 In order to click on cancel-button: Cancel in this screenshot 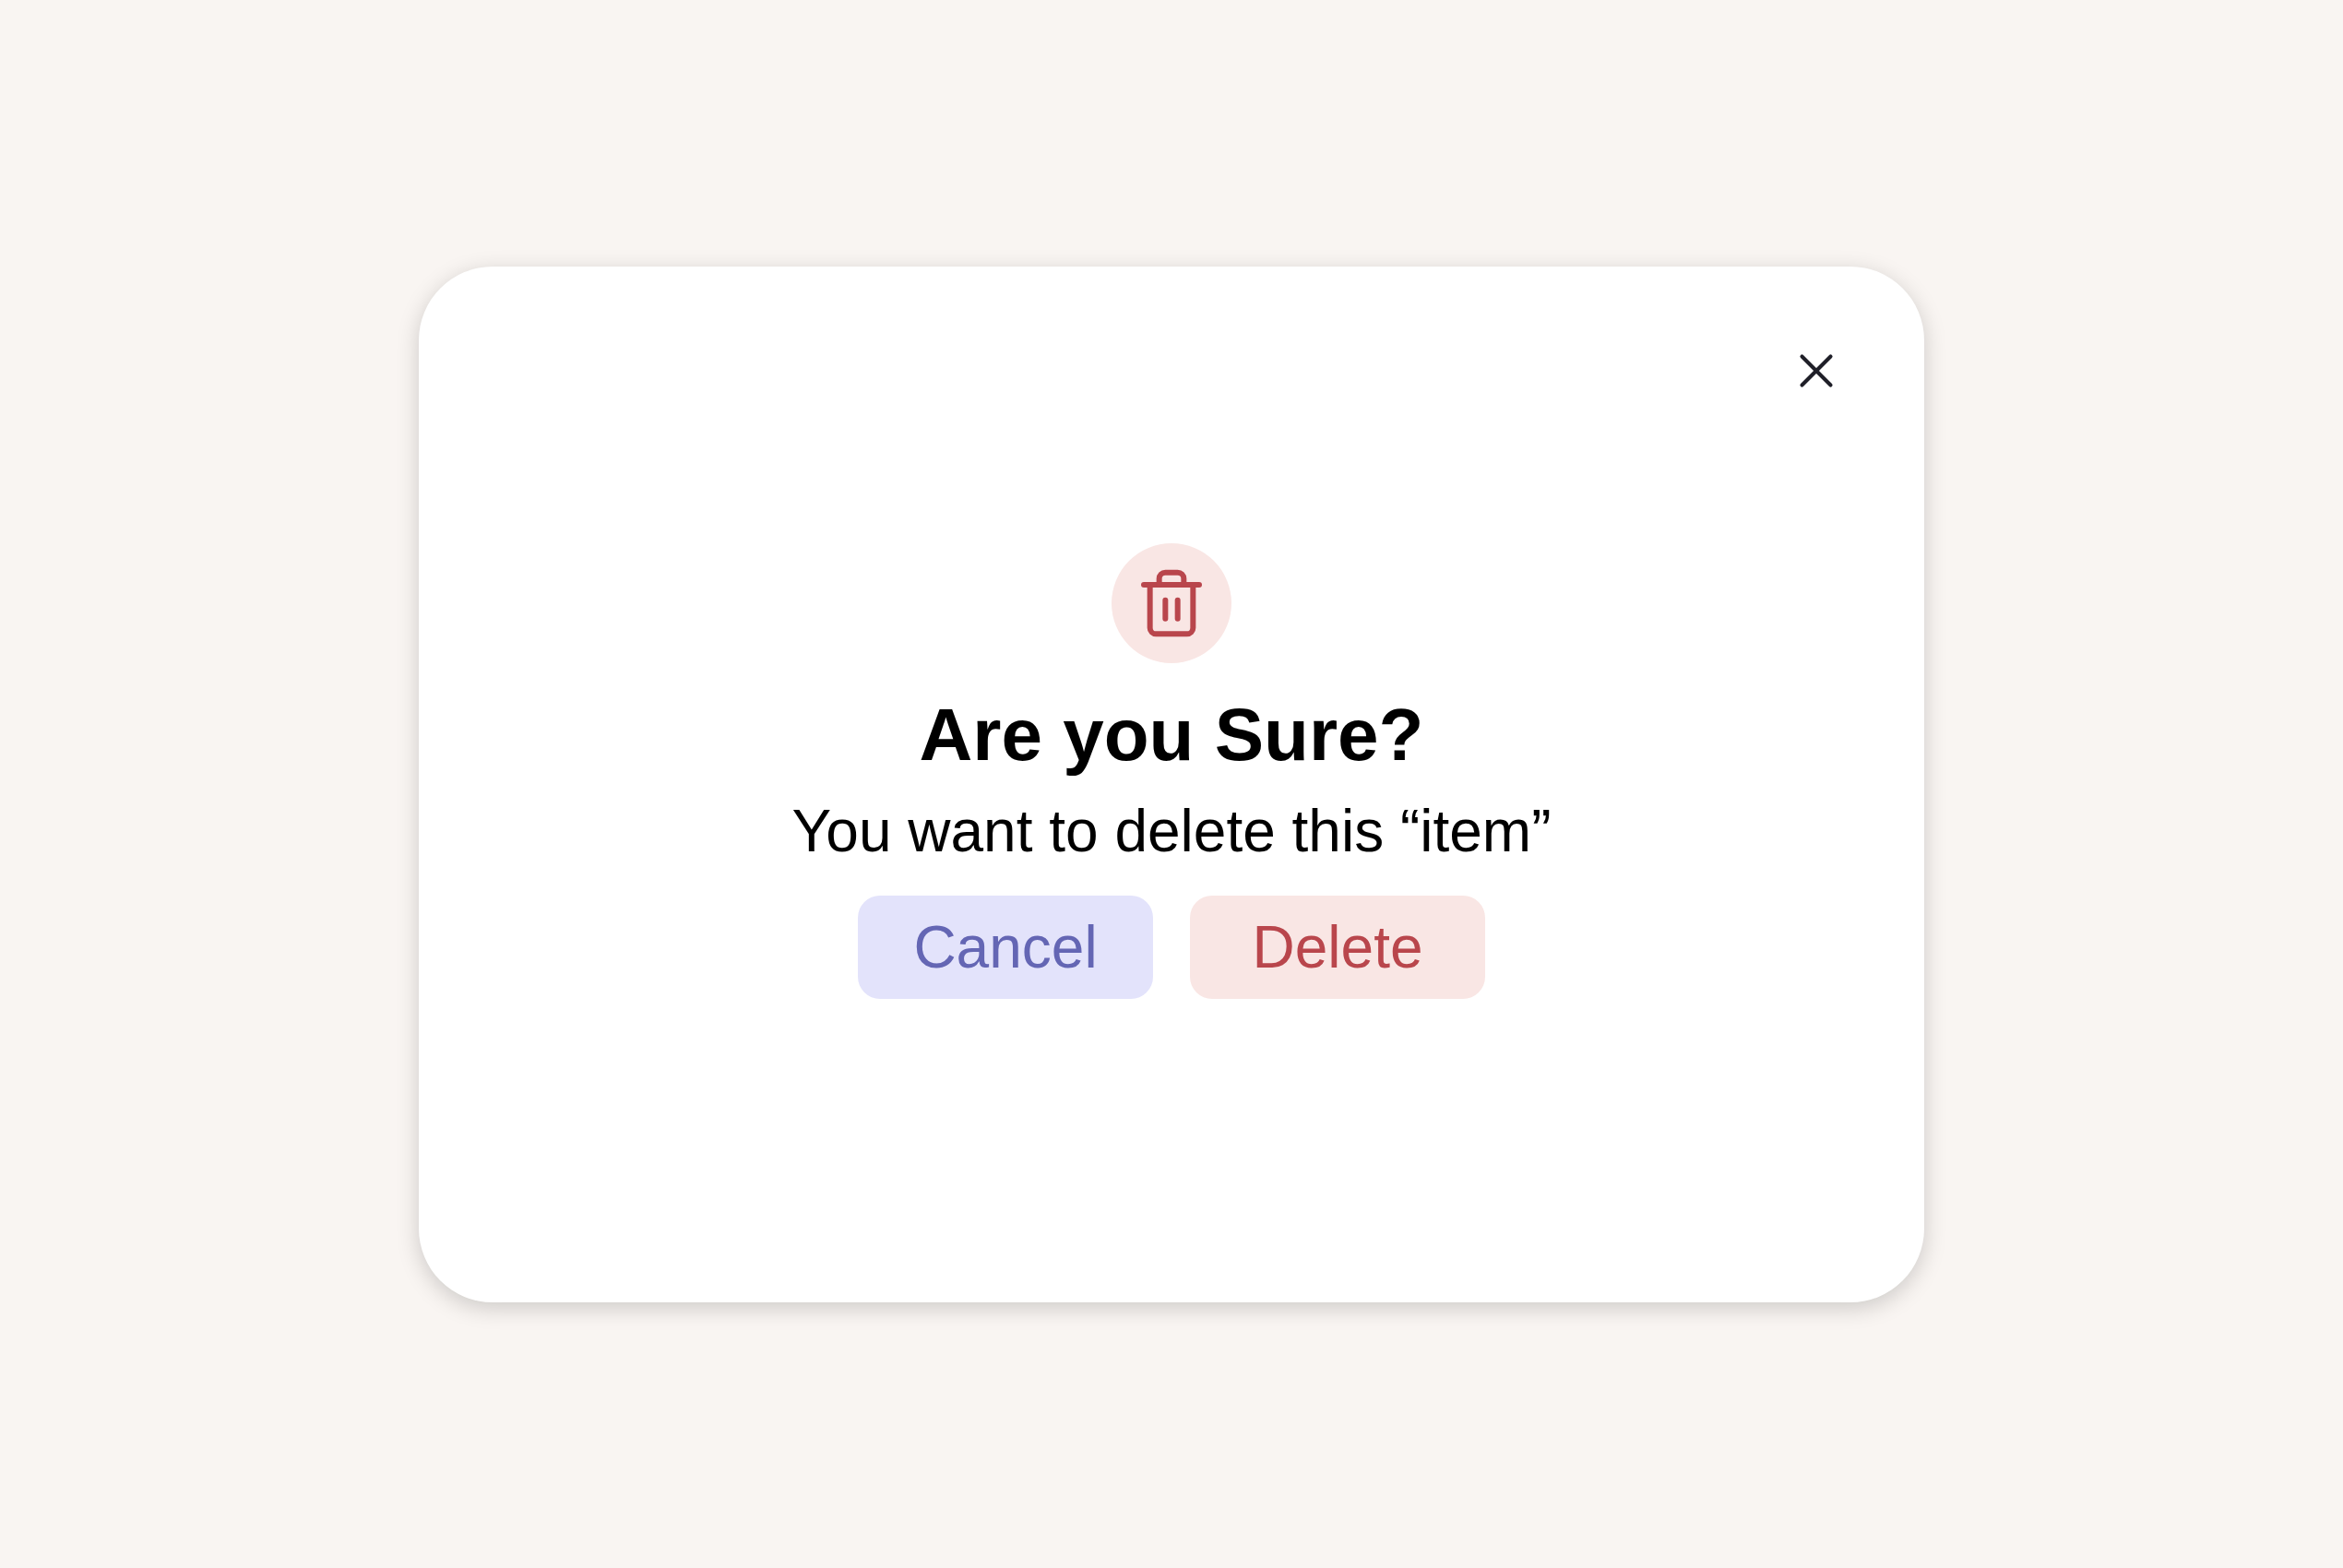, I will do `click(1006, 947)`.